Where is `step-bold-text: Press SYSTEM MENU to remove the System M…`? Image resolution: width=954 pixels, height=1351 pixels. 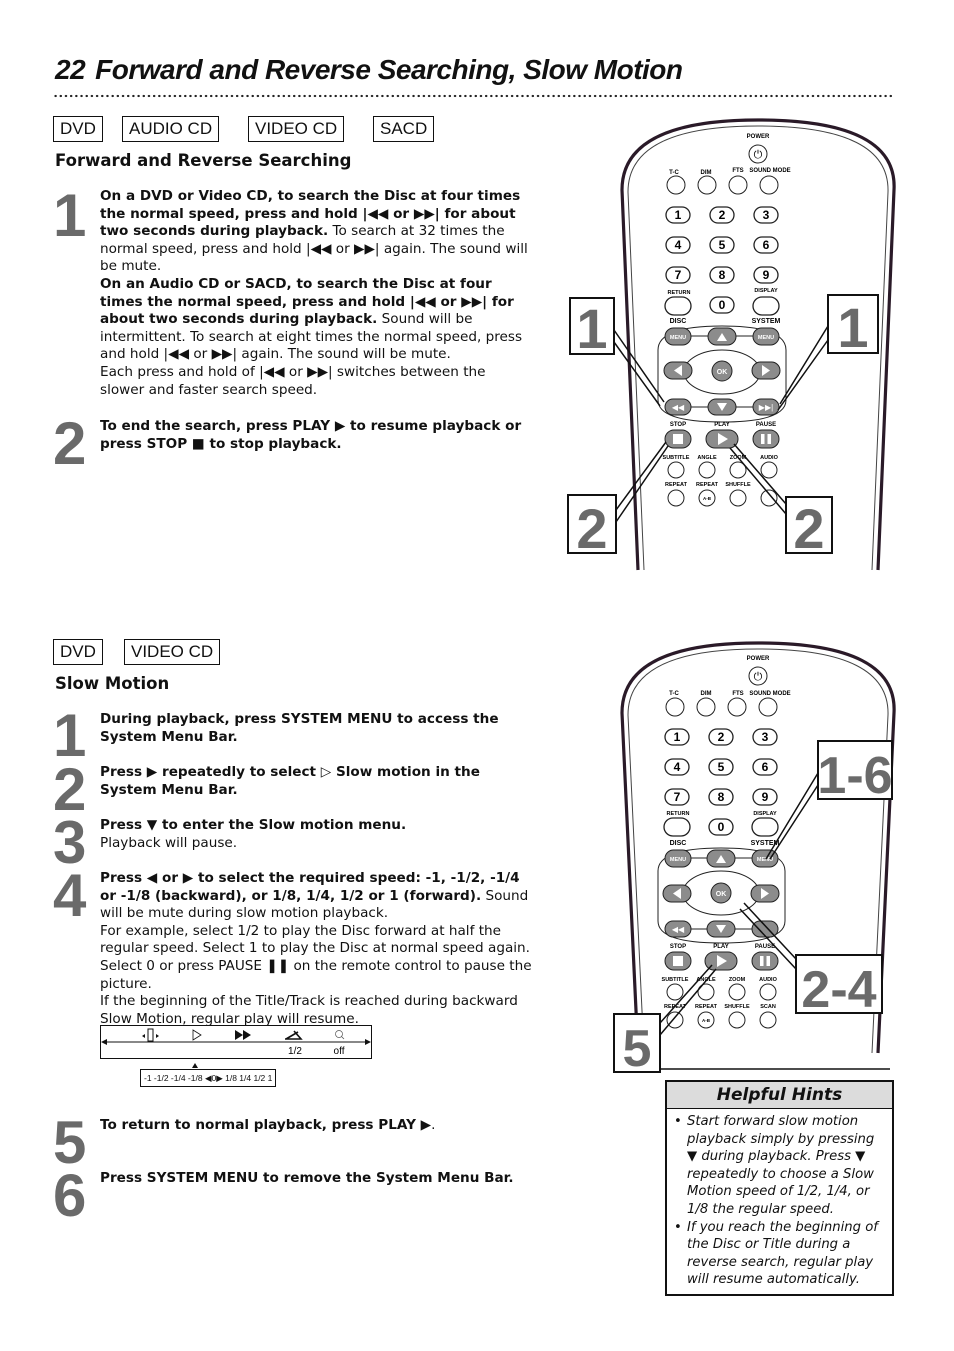
step-bold-text: Press SYSTEM MENU to remove the System M… is located at coordinates (307, 1178).